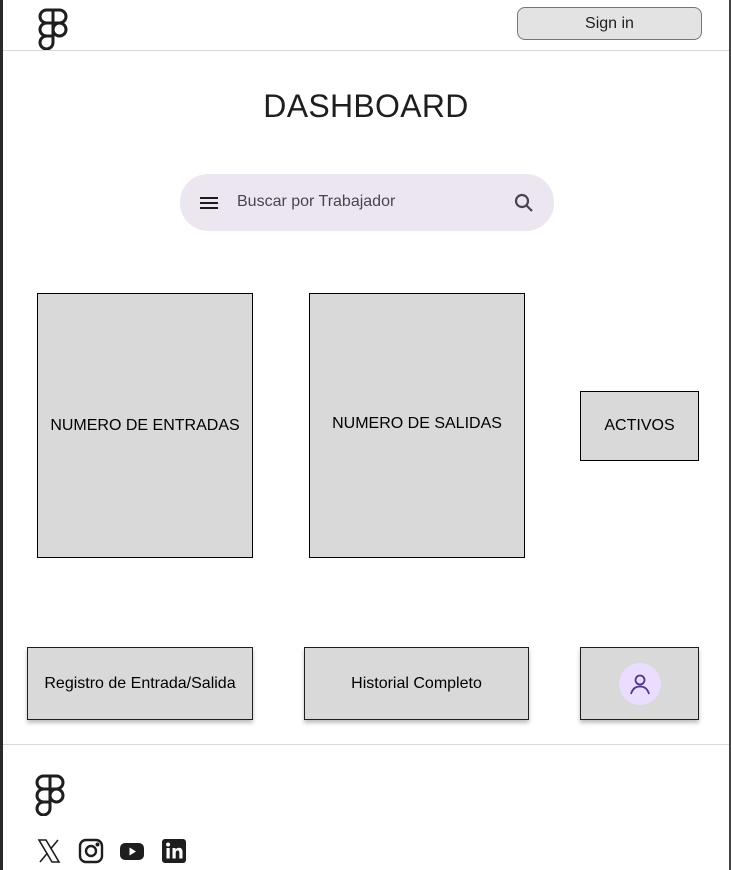  I want to click on salidas-count-card: NUMERO DE SALIDAS, so click(417, 425).